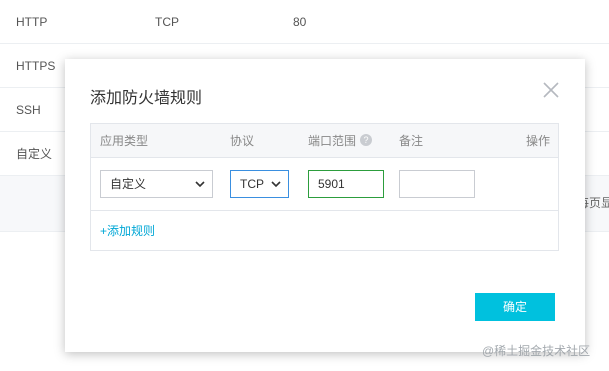 Image resolution: width=609 pixels, height=371 pixels. What do you see at coordinates (411, 141) in the screenshot?
I see `column-note: 备注` at bounding box center [411, 141].